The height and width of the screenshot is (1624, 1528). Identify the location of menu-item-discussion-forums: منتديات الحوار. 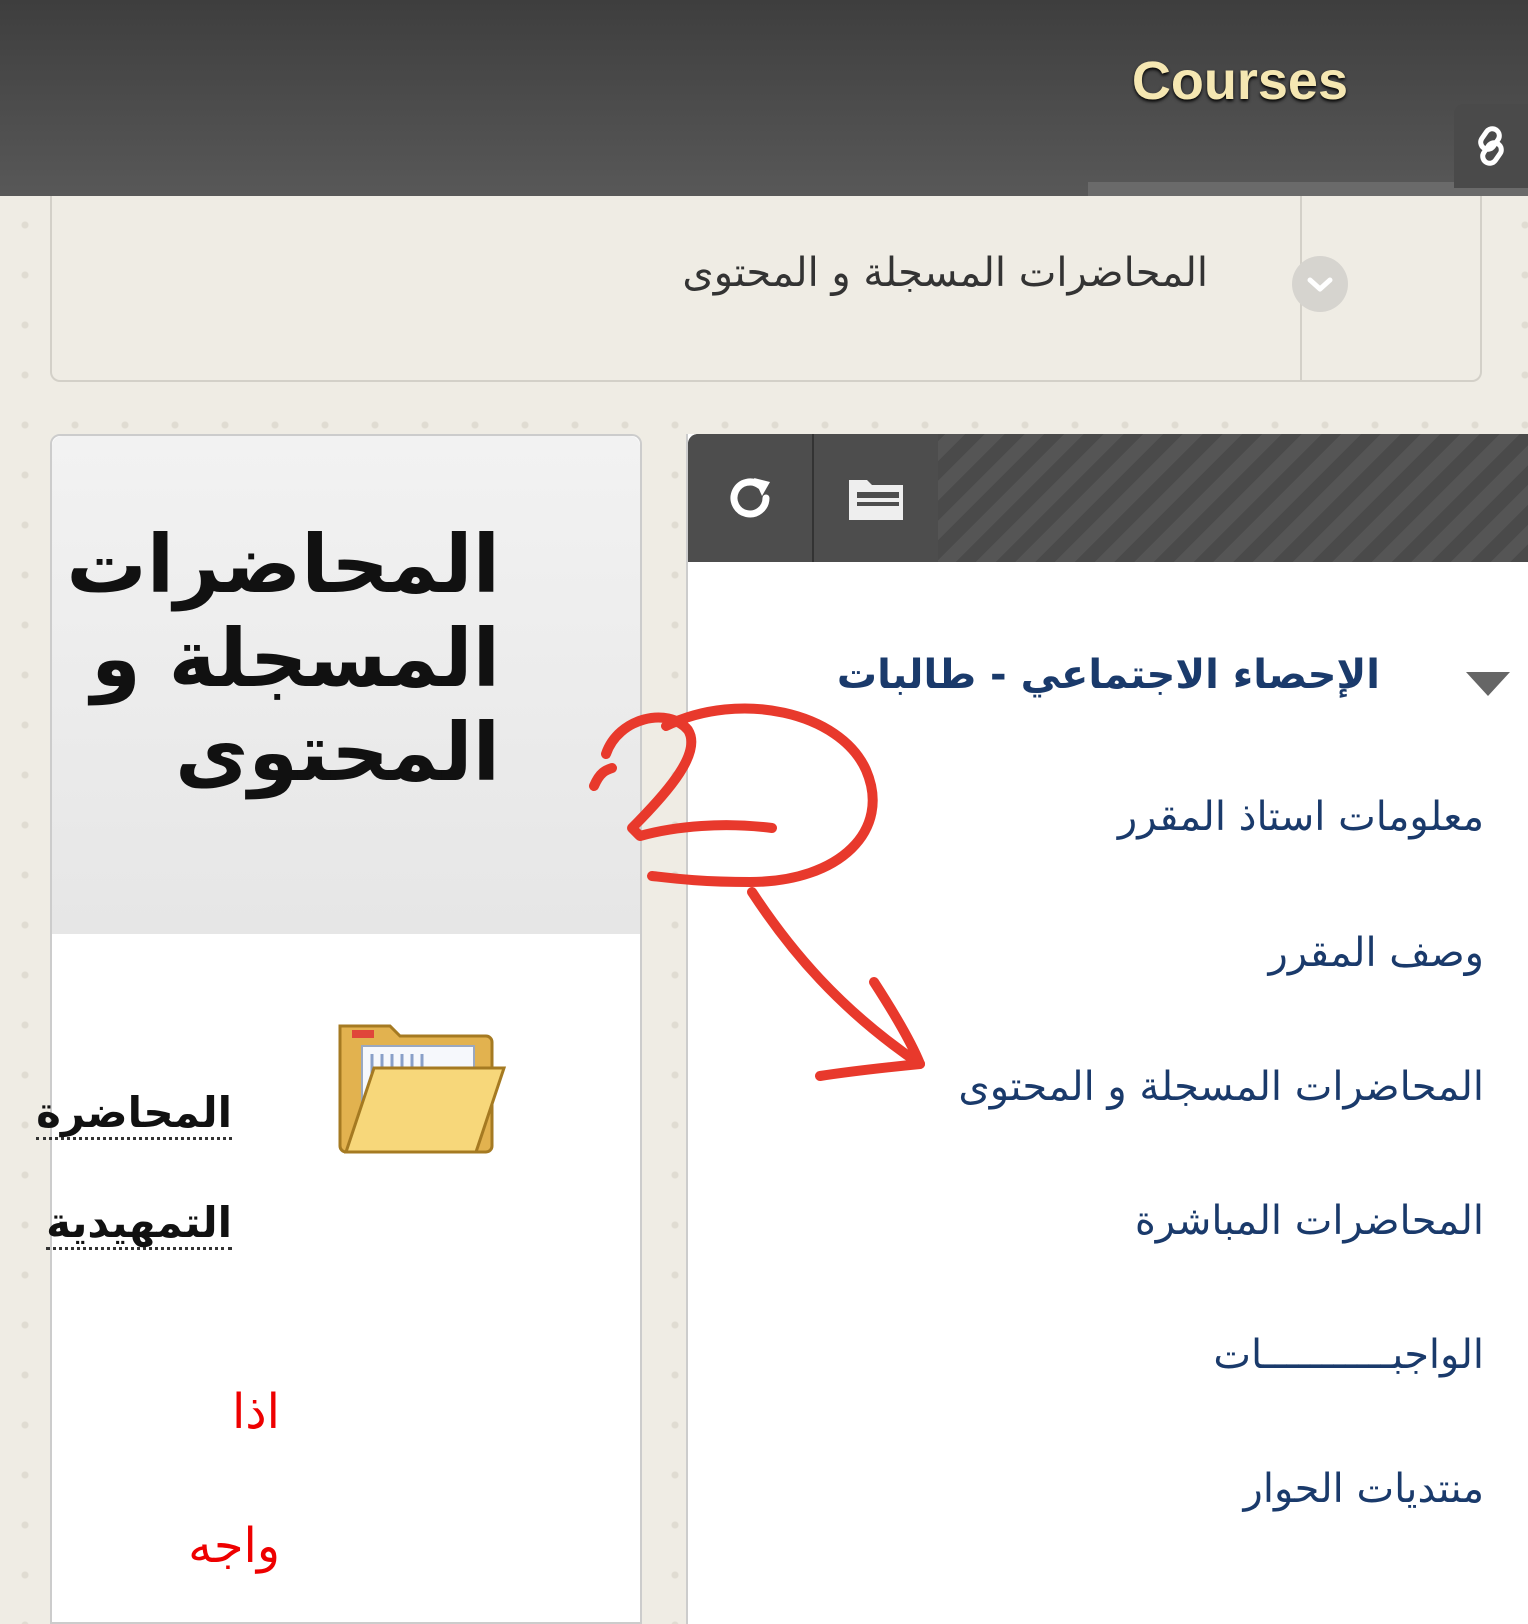
(1364, 1489).